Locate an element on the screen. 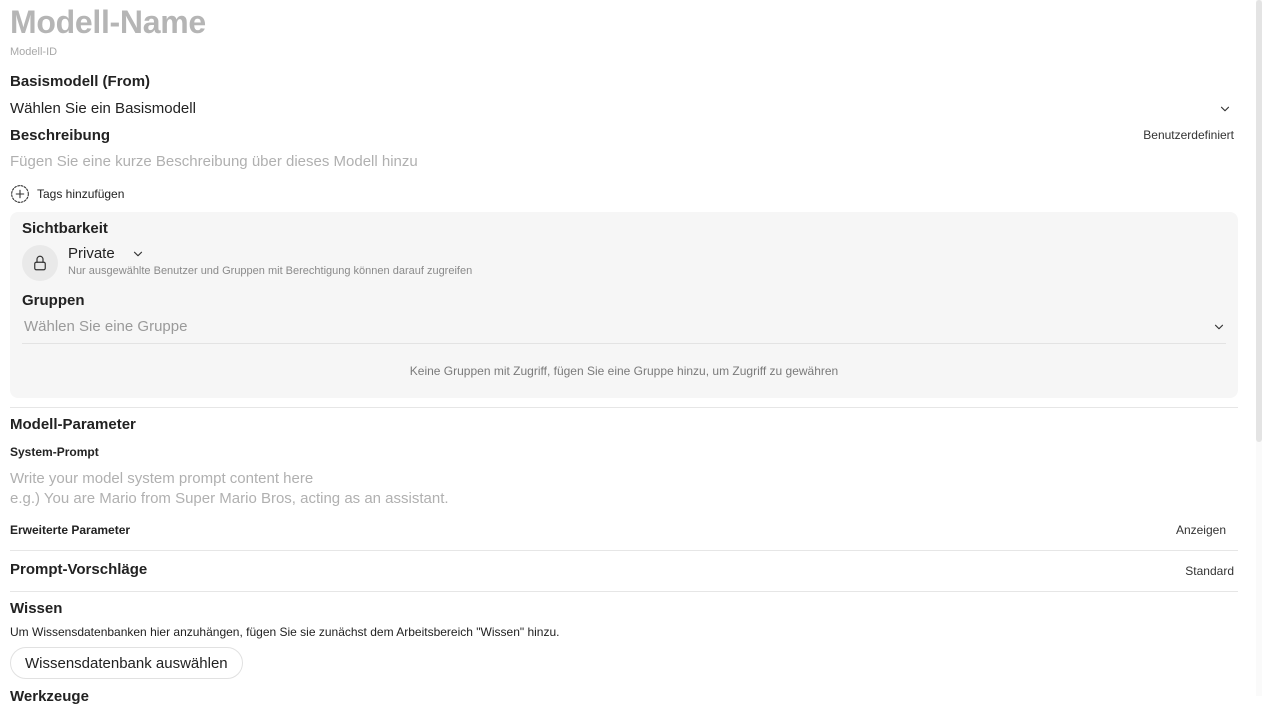 This screenshot has height=705, width=1262. tools-title: Werkzeuge is located at coordinates (49, 696).